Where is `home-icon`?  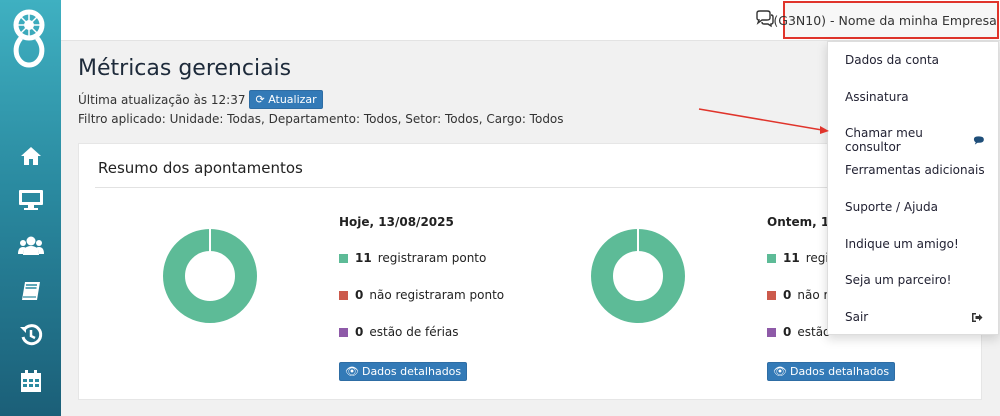
home-icon is located at coordinates (31, 156).